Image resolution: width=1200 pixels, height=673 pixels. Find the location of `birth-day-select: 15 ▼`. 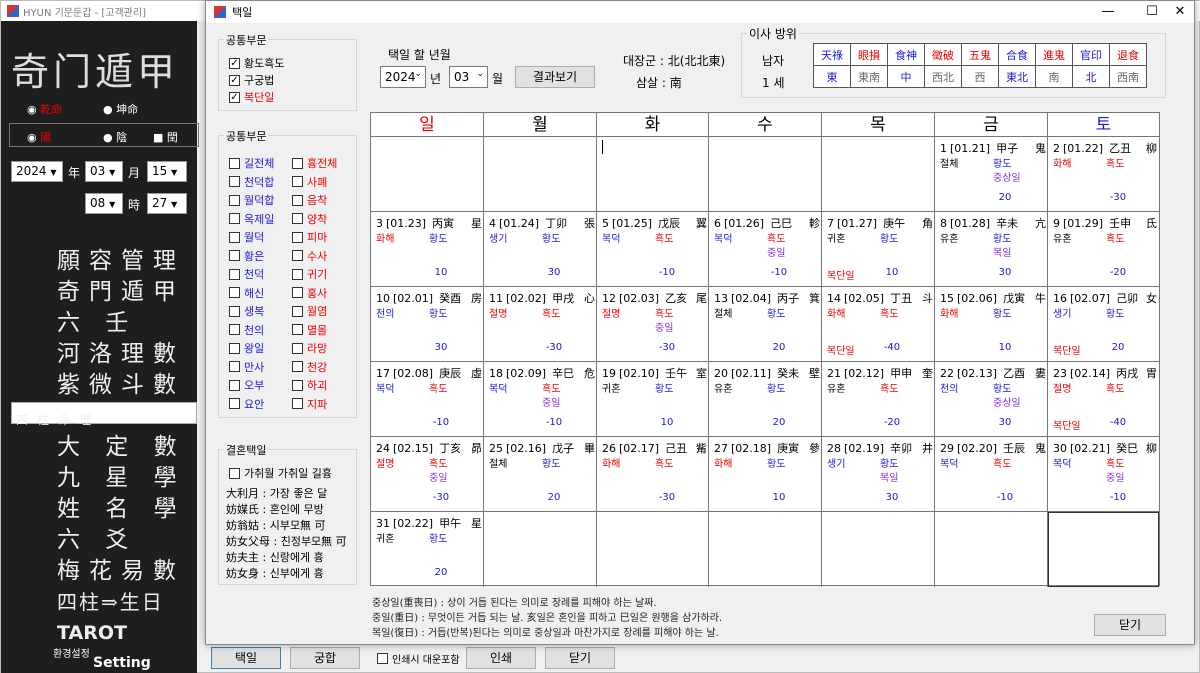

birth-day-select: 15 ▼ is located at coordinates (167, 171).